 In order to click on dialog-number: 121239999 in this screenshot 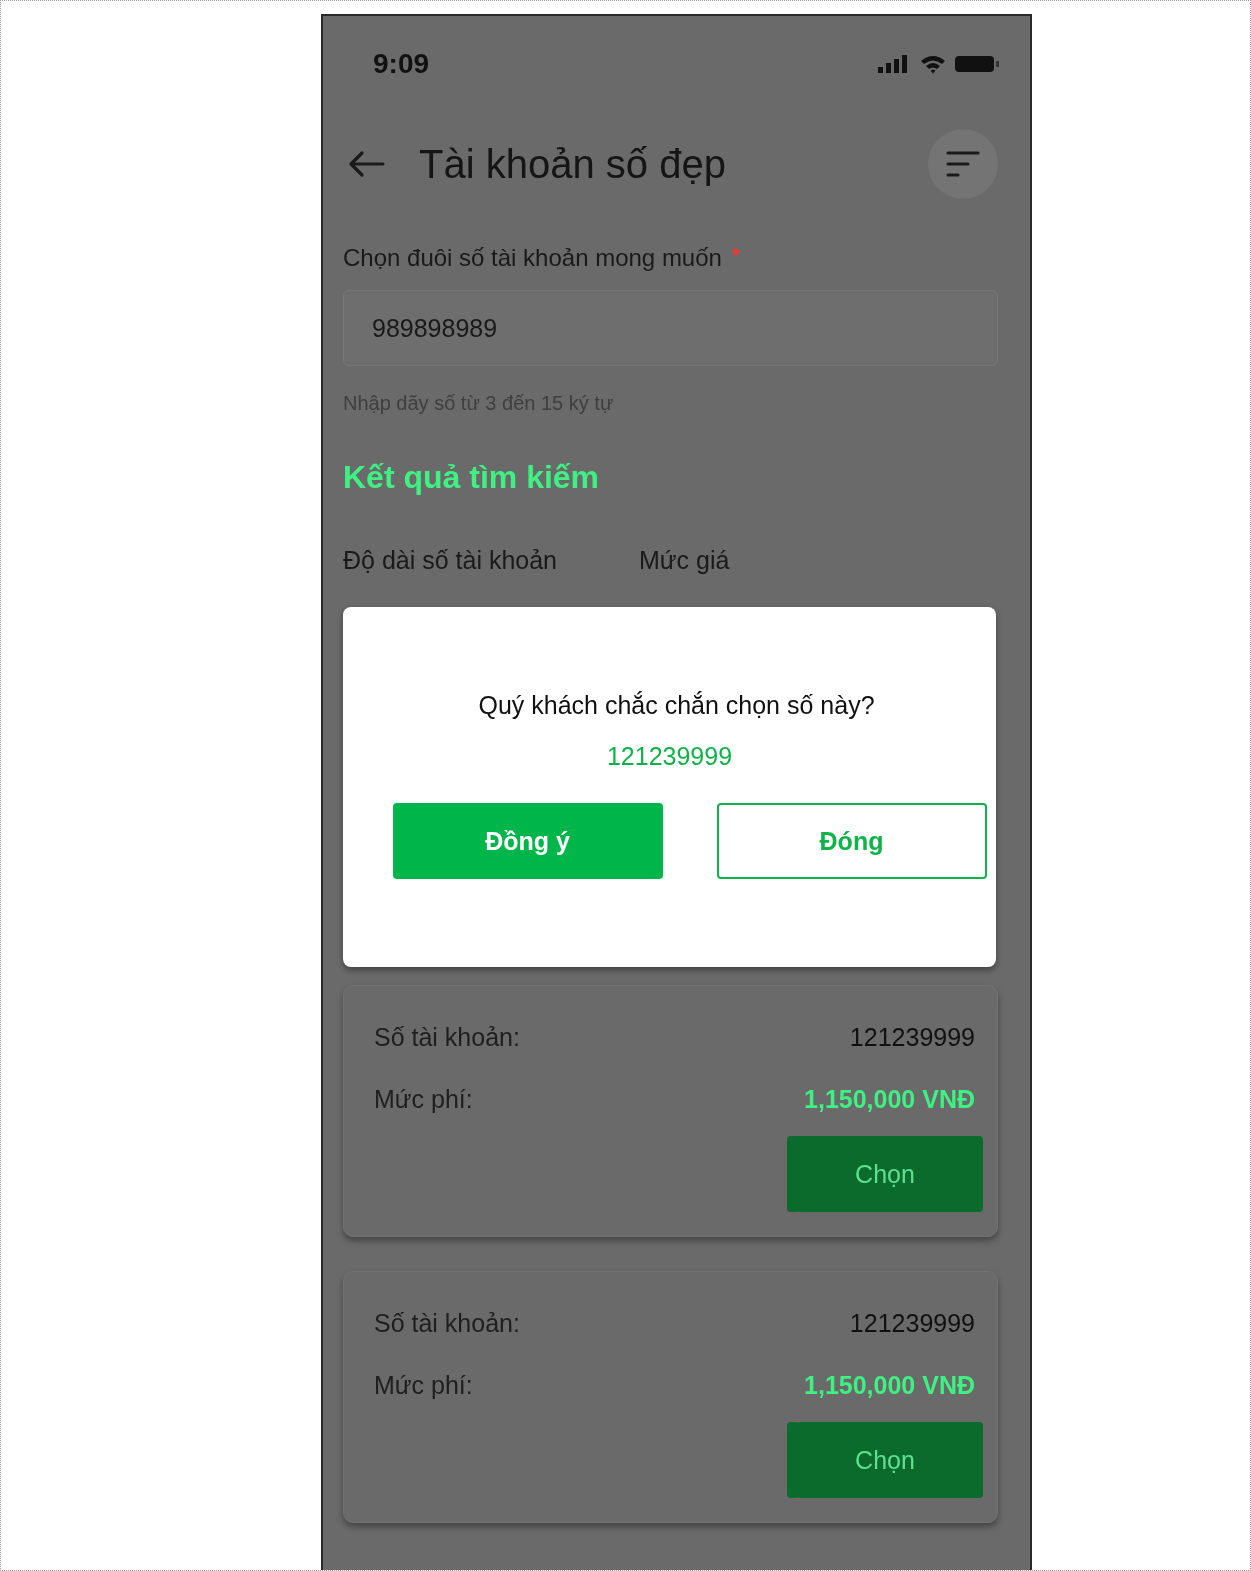, I will do `click(669, 756)`.